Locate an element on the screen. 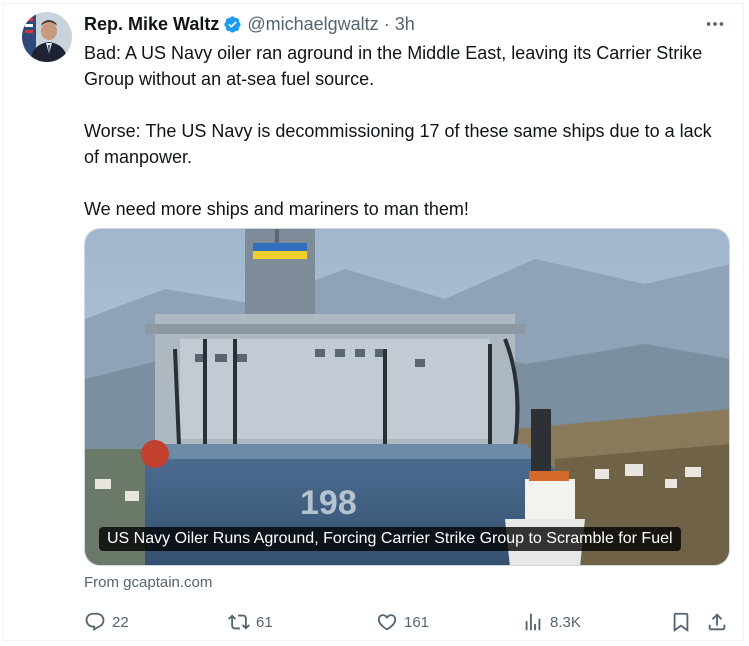 This screenshot has height=646, width=749. views-button: 8.3K is located at coordinates (551, 622).